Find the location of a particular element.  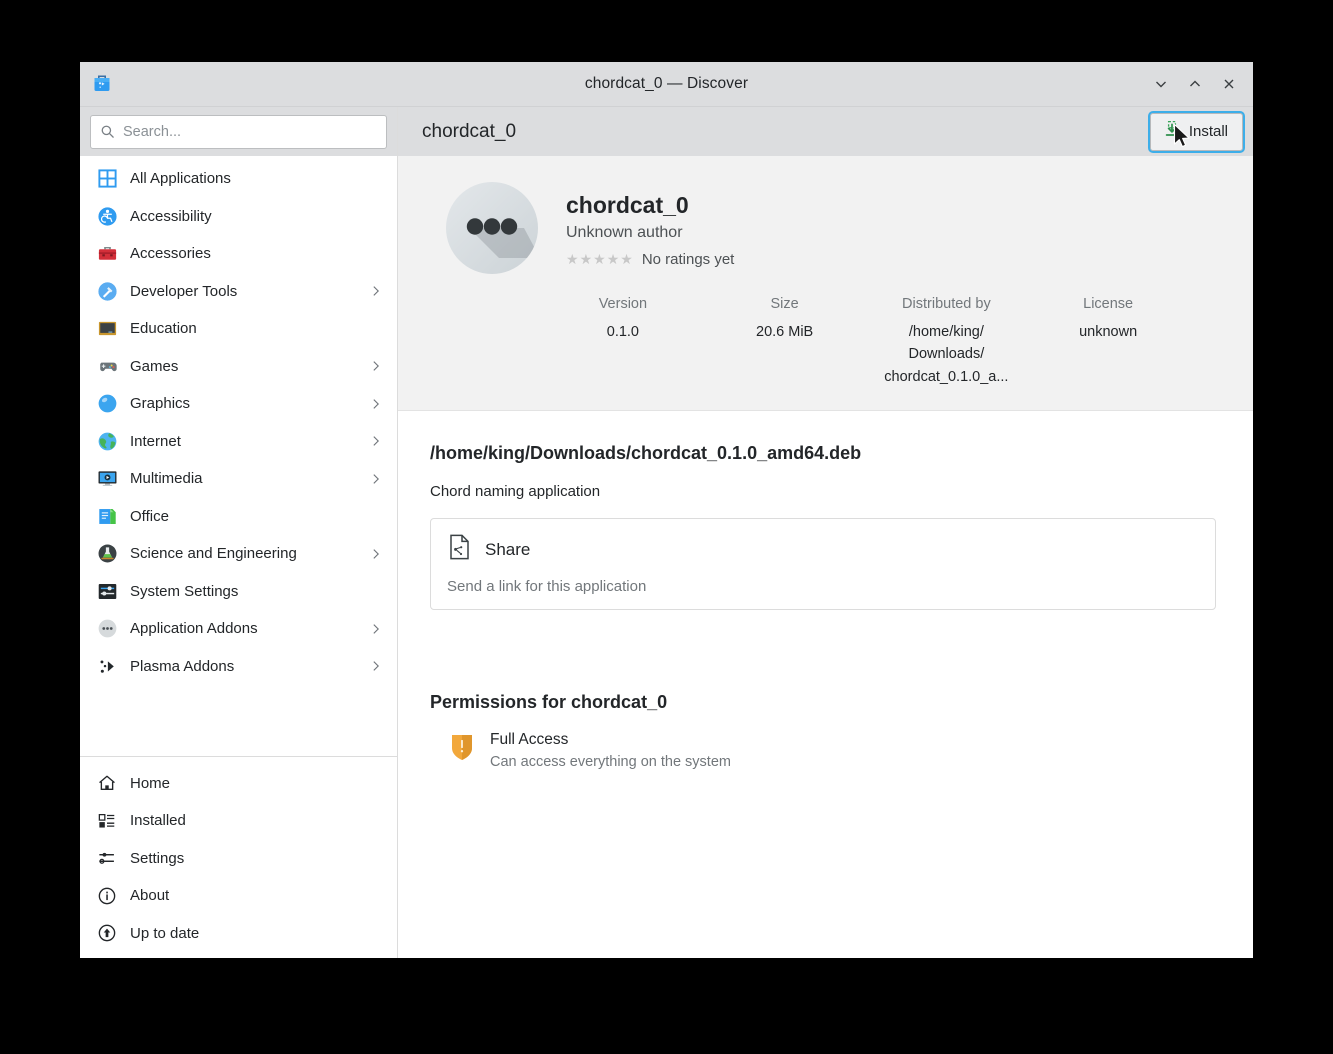

plasma-icon is located at coordinates (107, 666).